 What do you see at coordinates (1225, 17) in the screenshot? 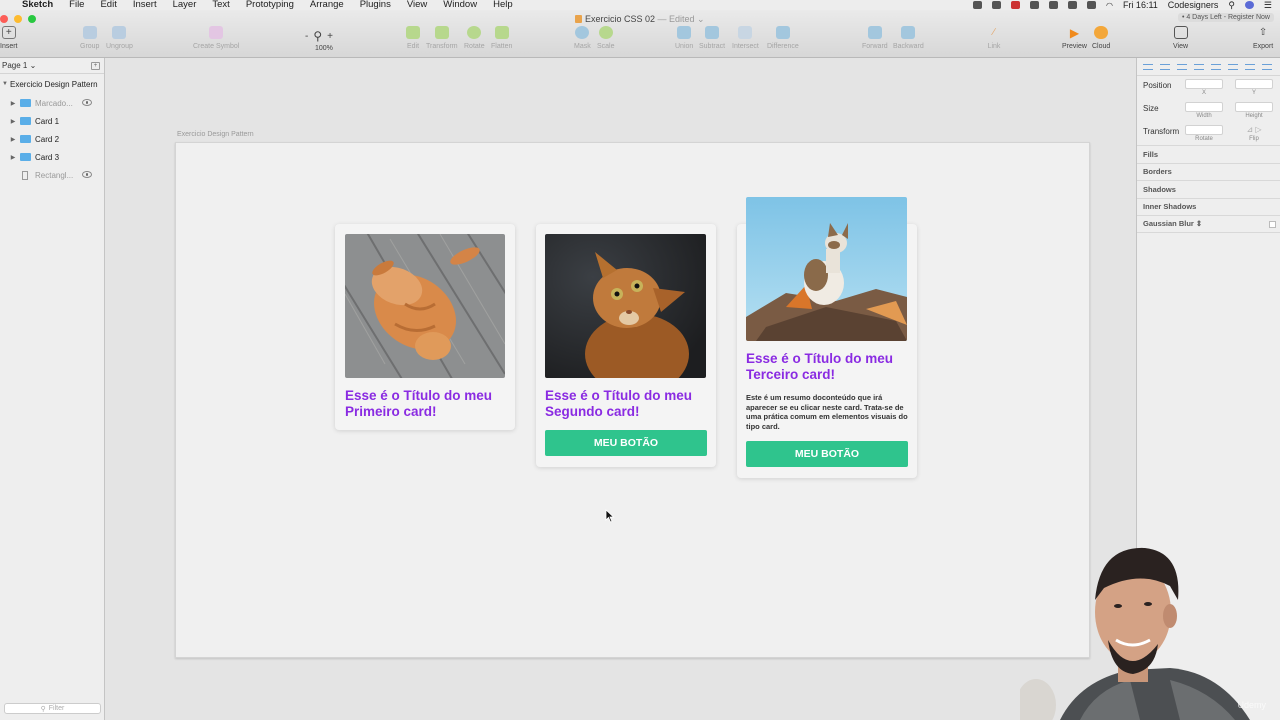
I see `trial-badge: • 4 Days Left - Register Now` at bounding box center [1225, 17].